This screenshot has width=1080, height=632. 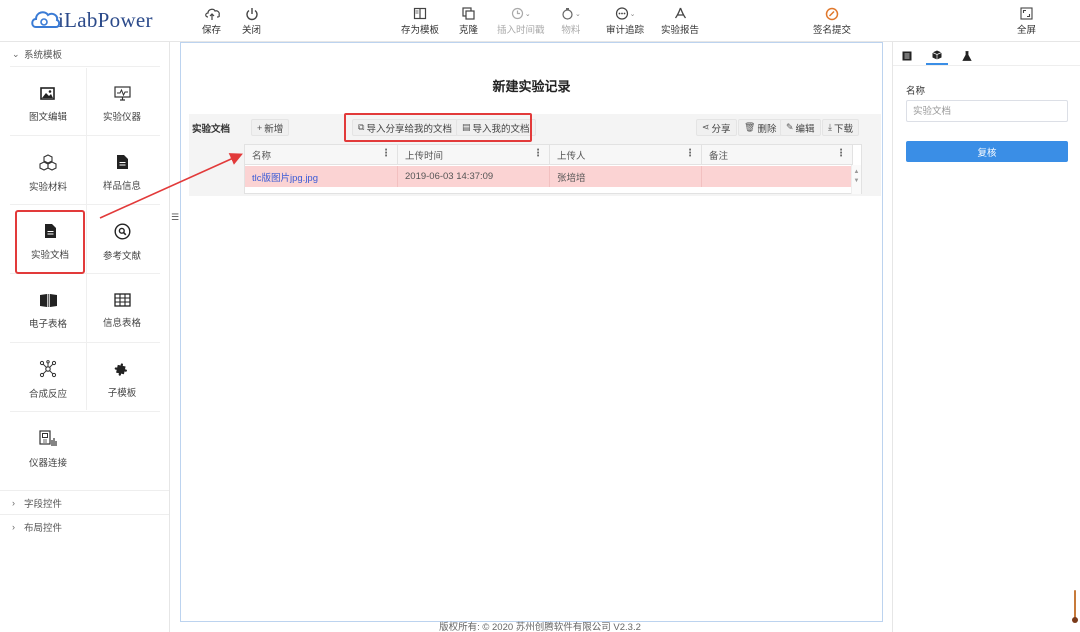 What do you see at coordinates (468, 13) in the screenshot?
I see `copy-icon` at bounding box center [468, 13].